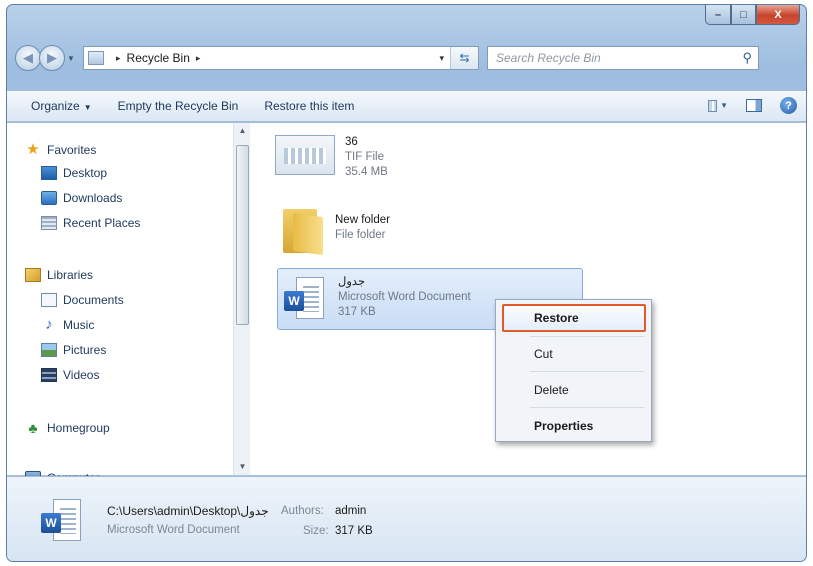 The height and width of the screenshot is (566, 813). What do you see at coordinates (357, 312) in the screenshot?
I see `file-size: 317 KB` at bounding box center [357, 312].